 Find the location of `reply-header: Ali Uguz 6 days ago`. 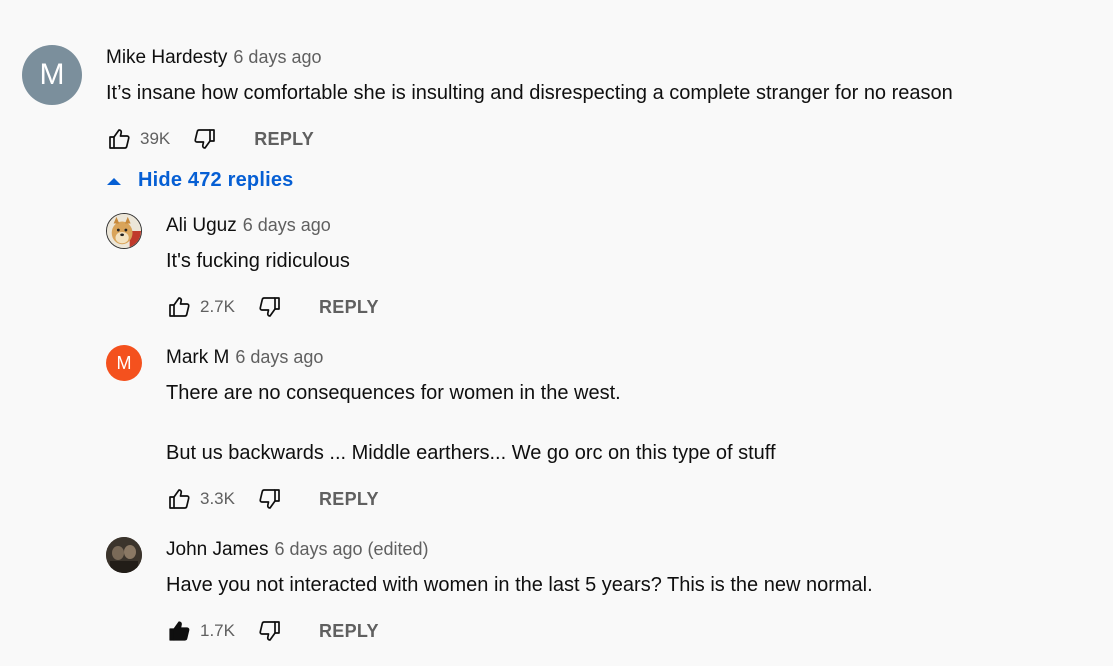

reply-header: Ali Uguz 6 days ago is located at coordinates (248, 226).